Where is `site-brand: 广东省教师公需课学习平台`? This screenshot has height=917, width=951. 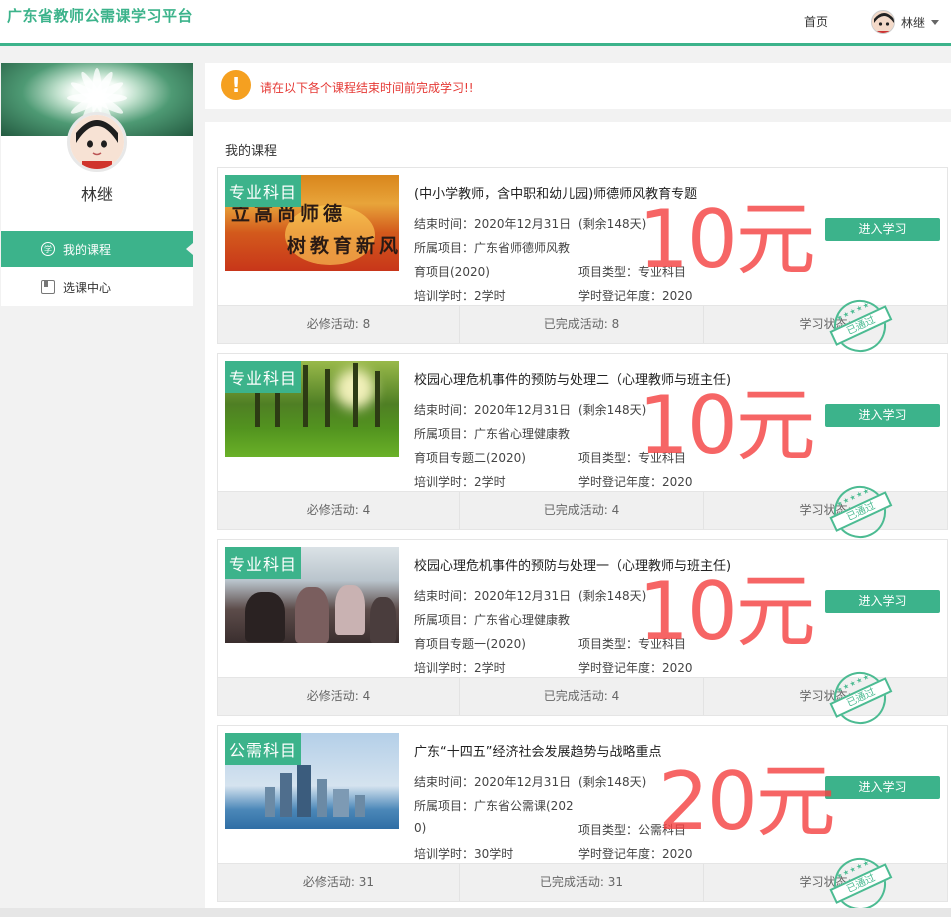
site-brand: 广东省教师公需课学习平台 is located at coordinates (100, 15).